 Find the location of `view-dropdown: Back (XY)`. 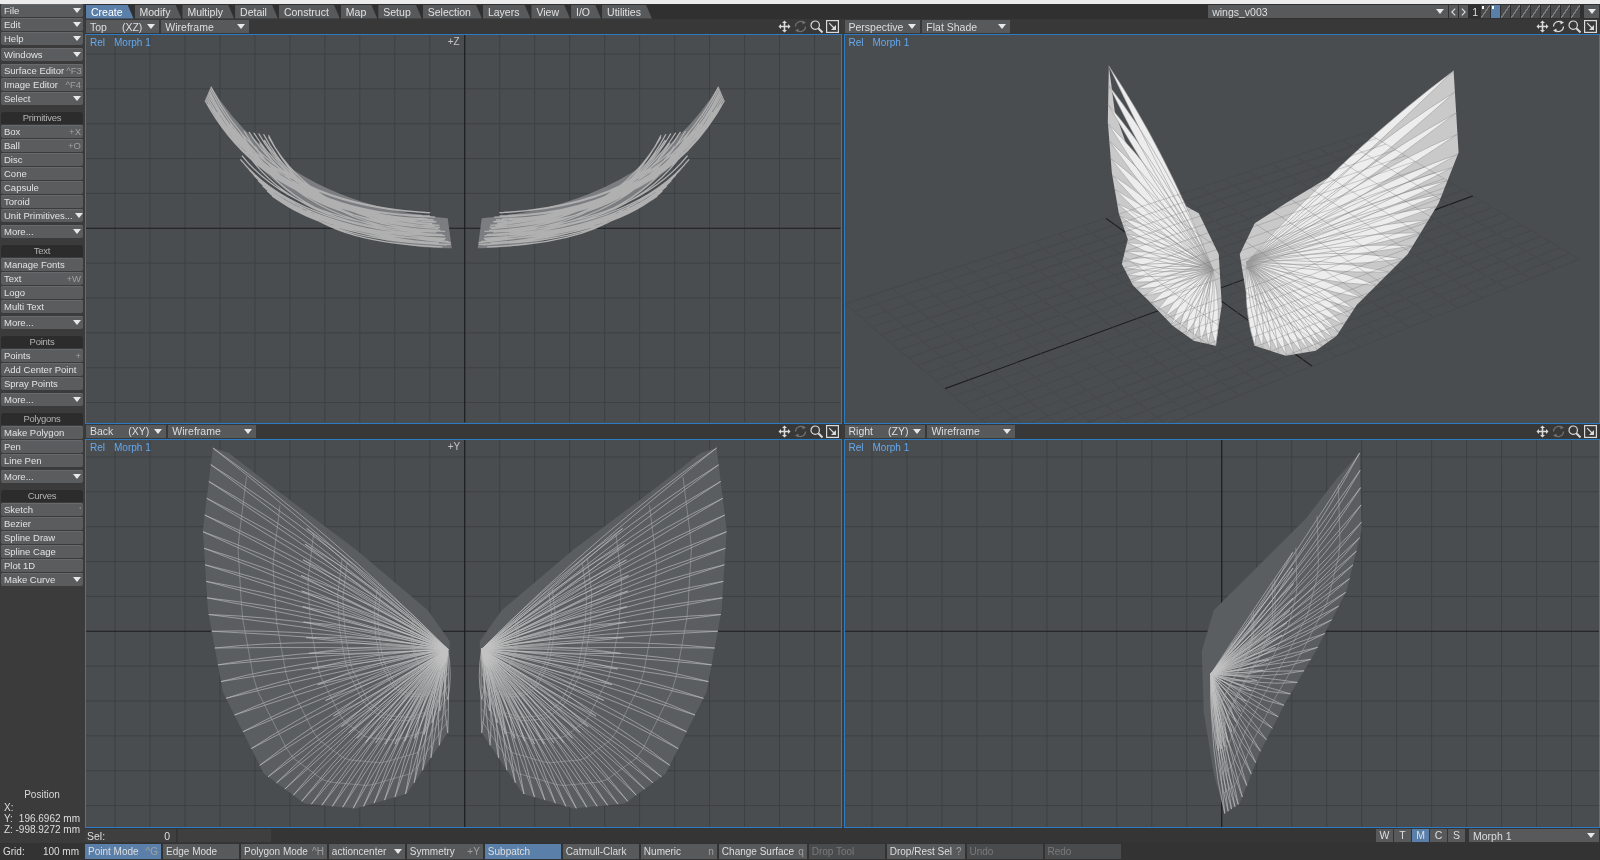

view-dropdown: Back (XY) is located at coordinates (126, 431).